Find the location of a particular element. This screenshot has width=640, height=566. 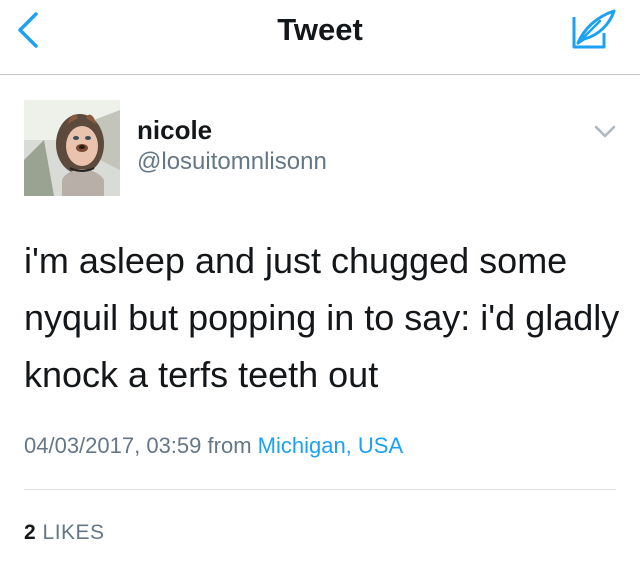

compose-button is located at coordinates (594, 29).